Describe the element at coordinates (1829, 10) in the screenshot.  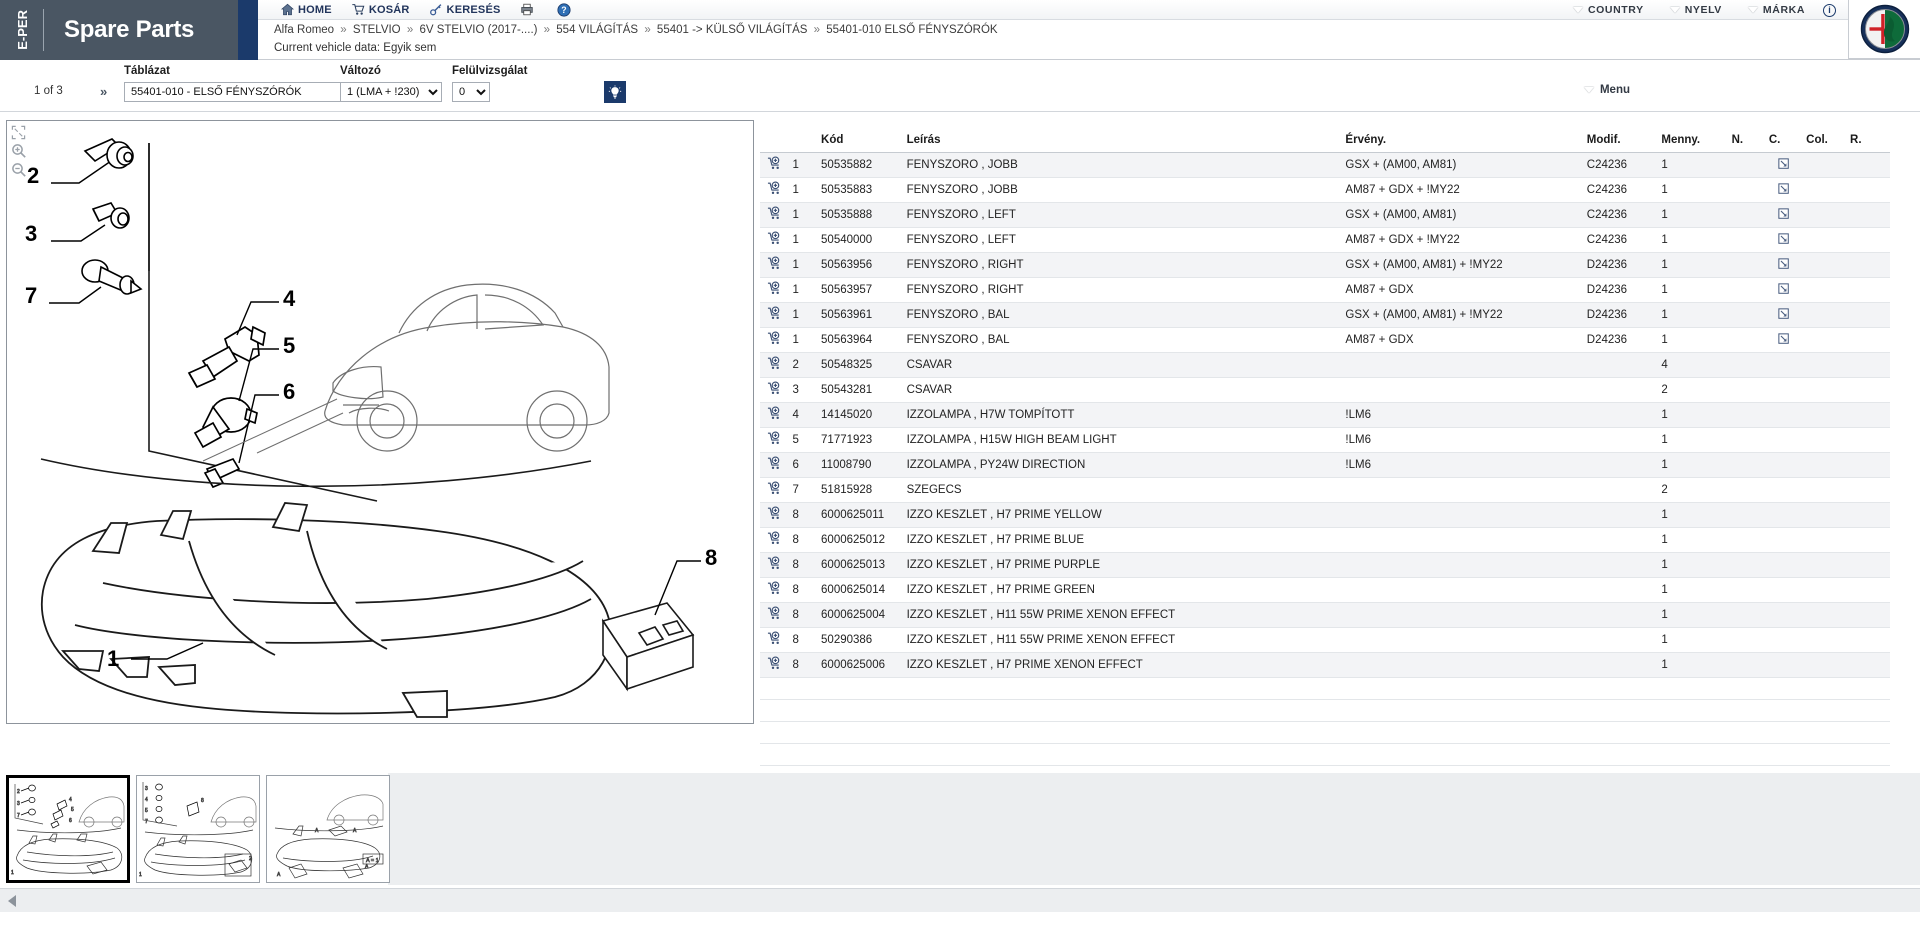
I see `info-icon: i` at that location.